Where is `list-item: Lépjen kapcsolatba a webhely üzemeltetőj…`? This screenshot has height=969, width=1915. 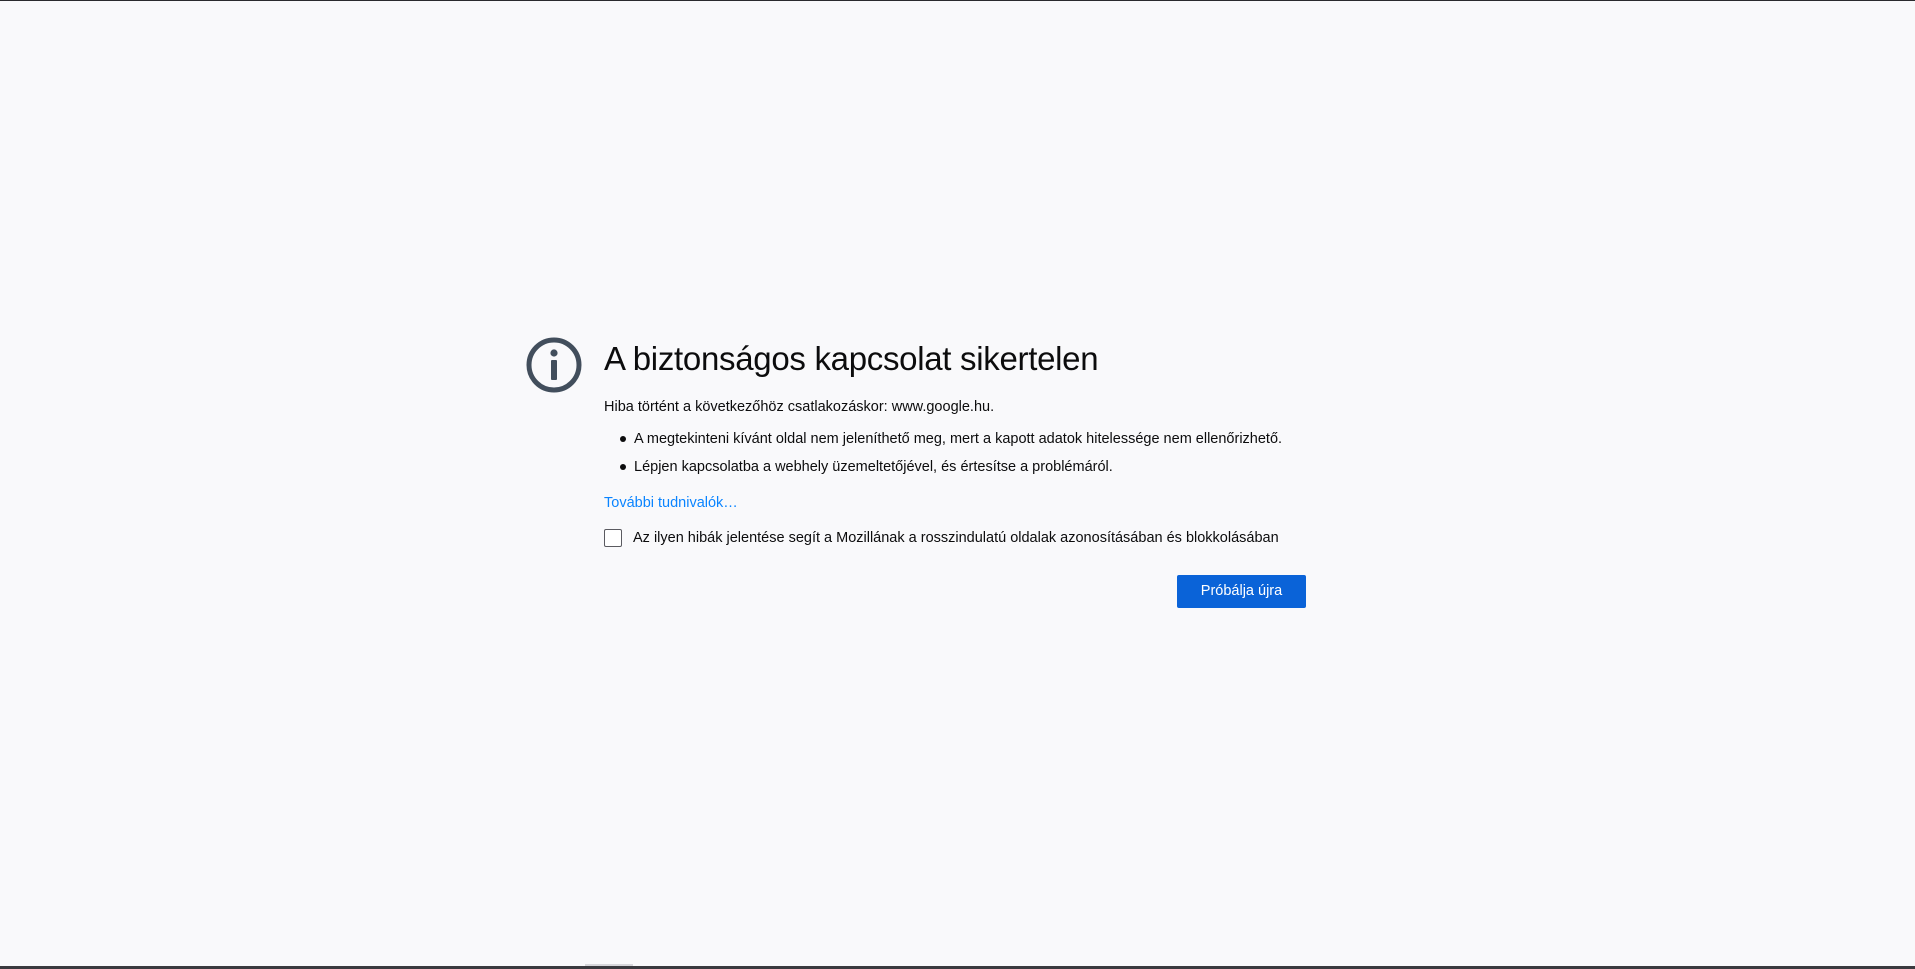 list-item: Lépjen kapcsolatba a webhely üzemeltetőj… is located at coordinates (960, 467).